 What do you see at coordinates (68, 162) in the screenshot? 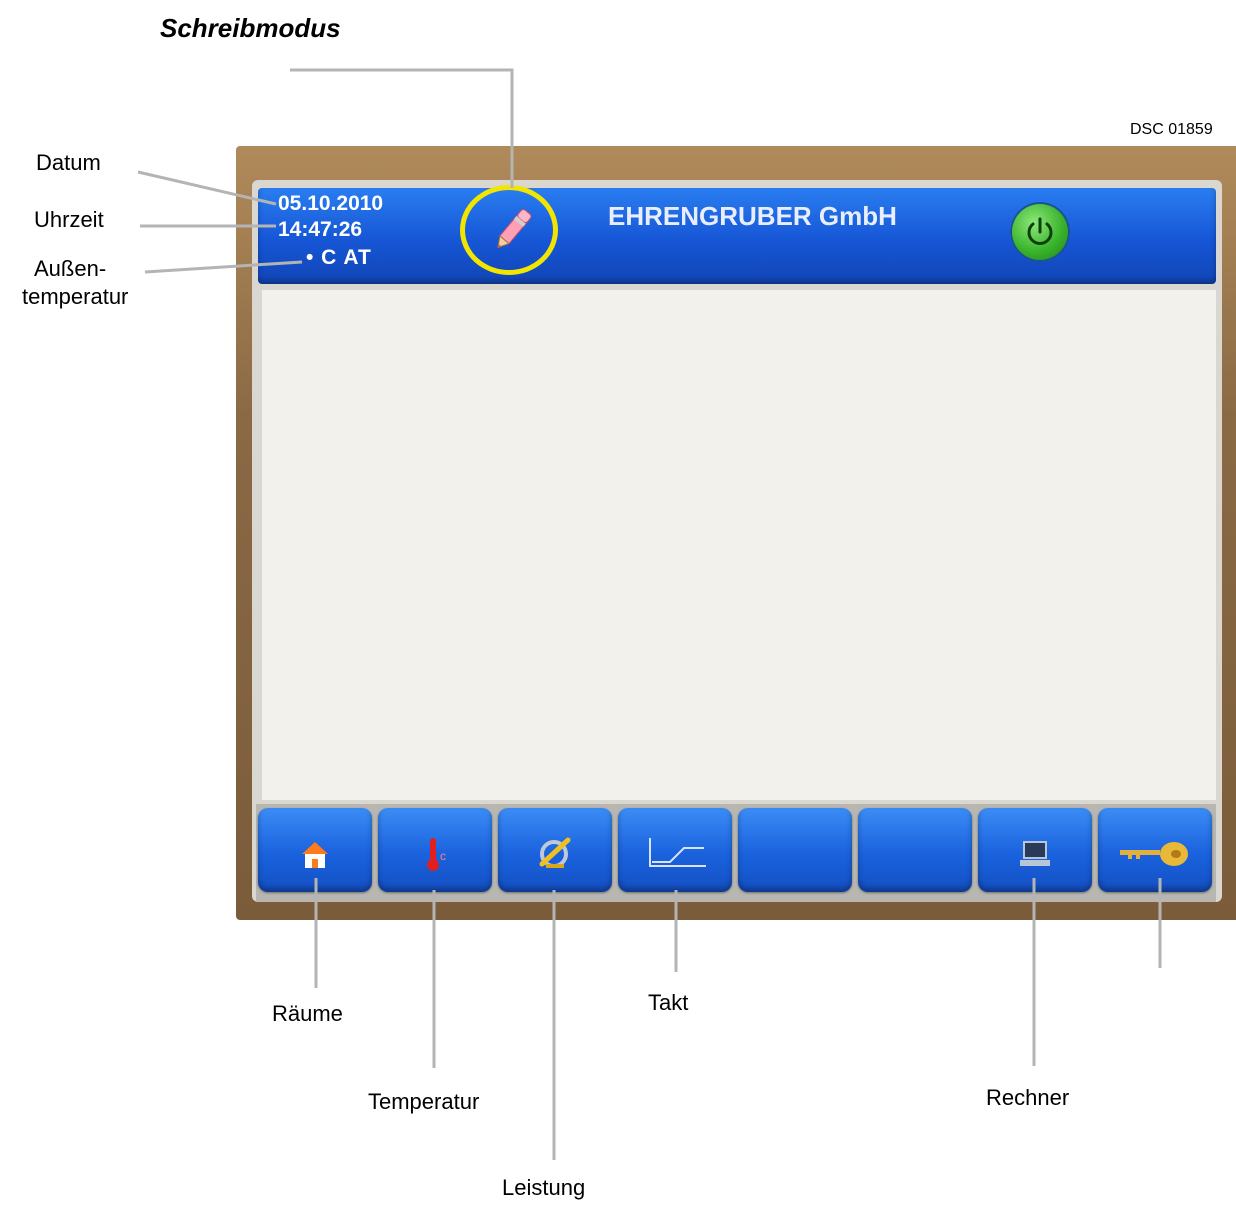
I see `label-date: Datum` at bounding box center [68, 162].